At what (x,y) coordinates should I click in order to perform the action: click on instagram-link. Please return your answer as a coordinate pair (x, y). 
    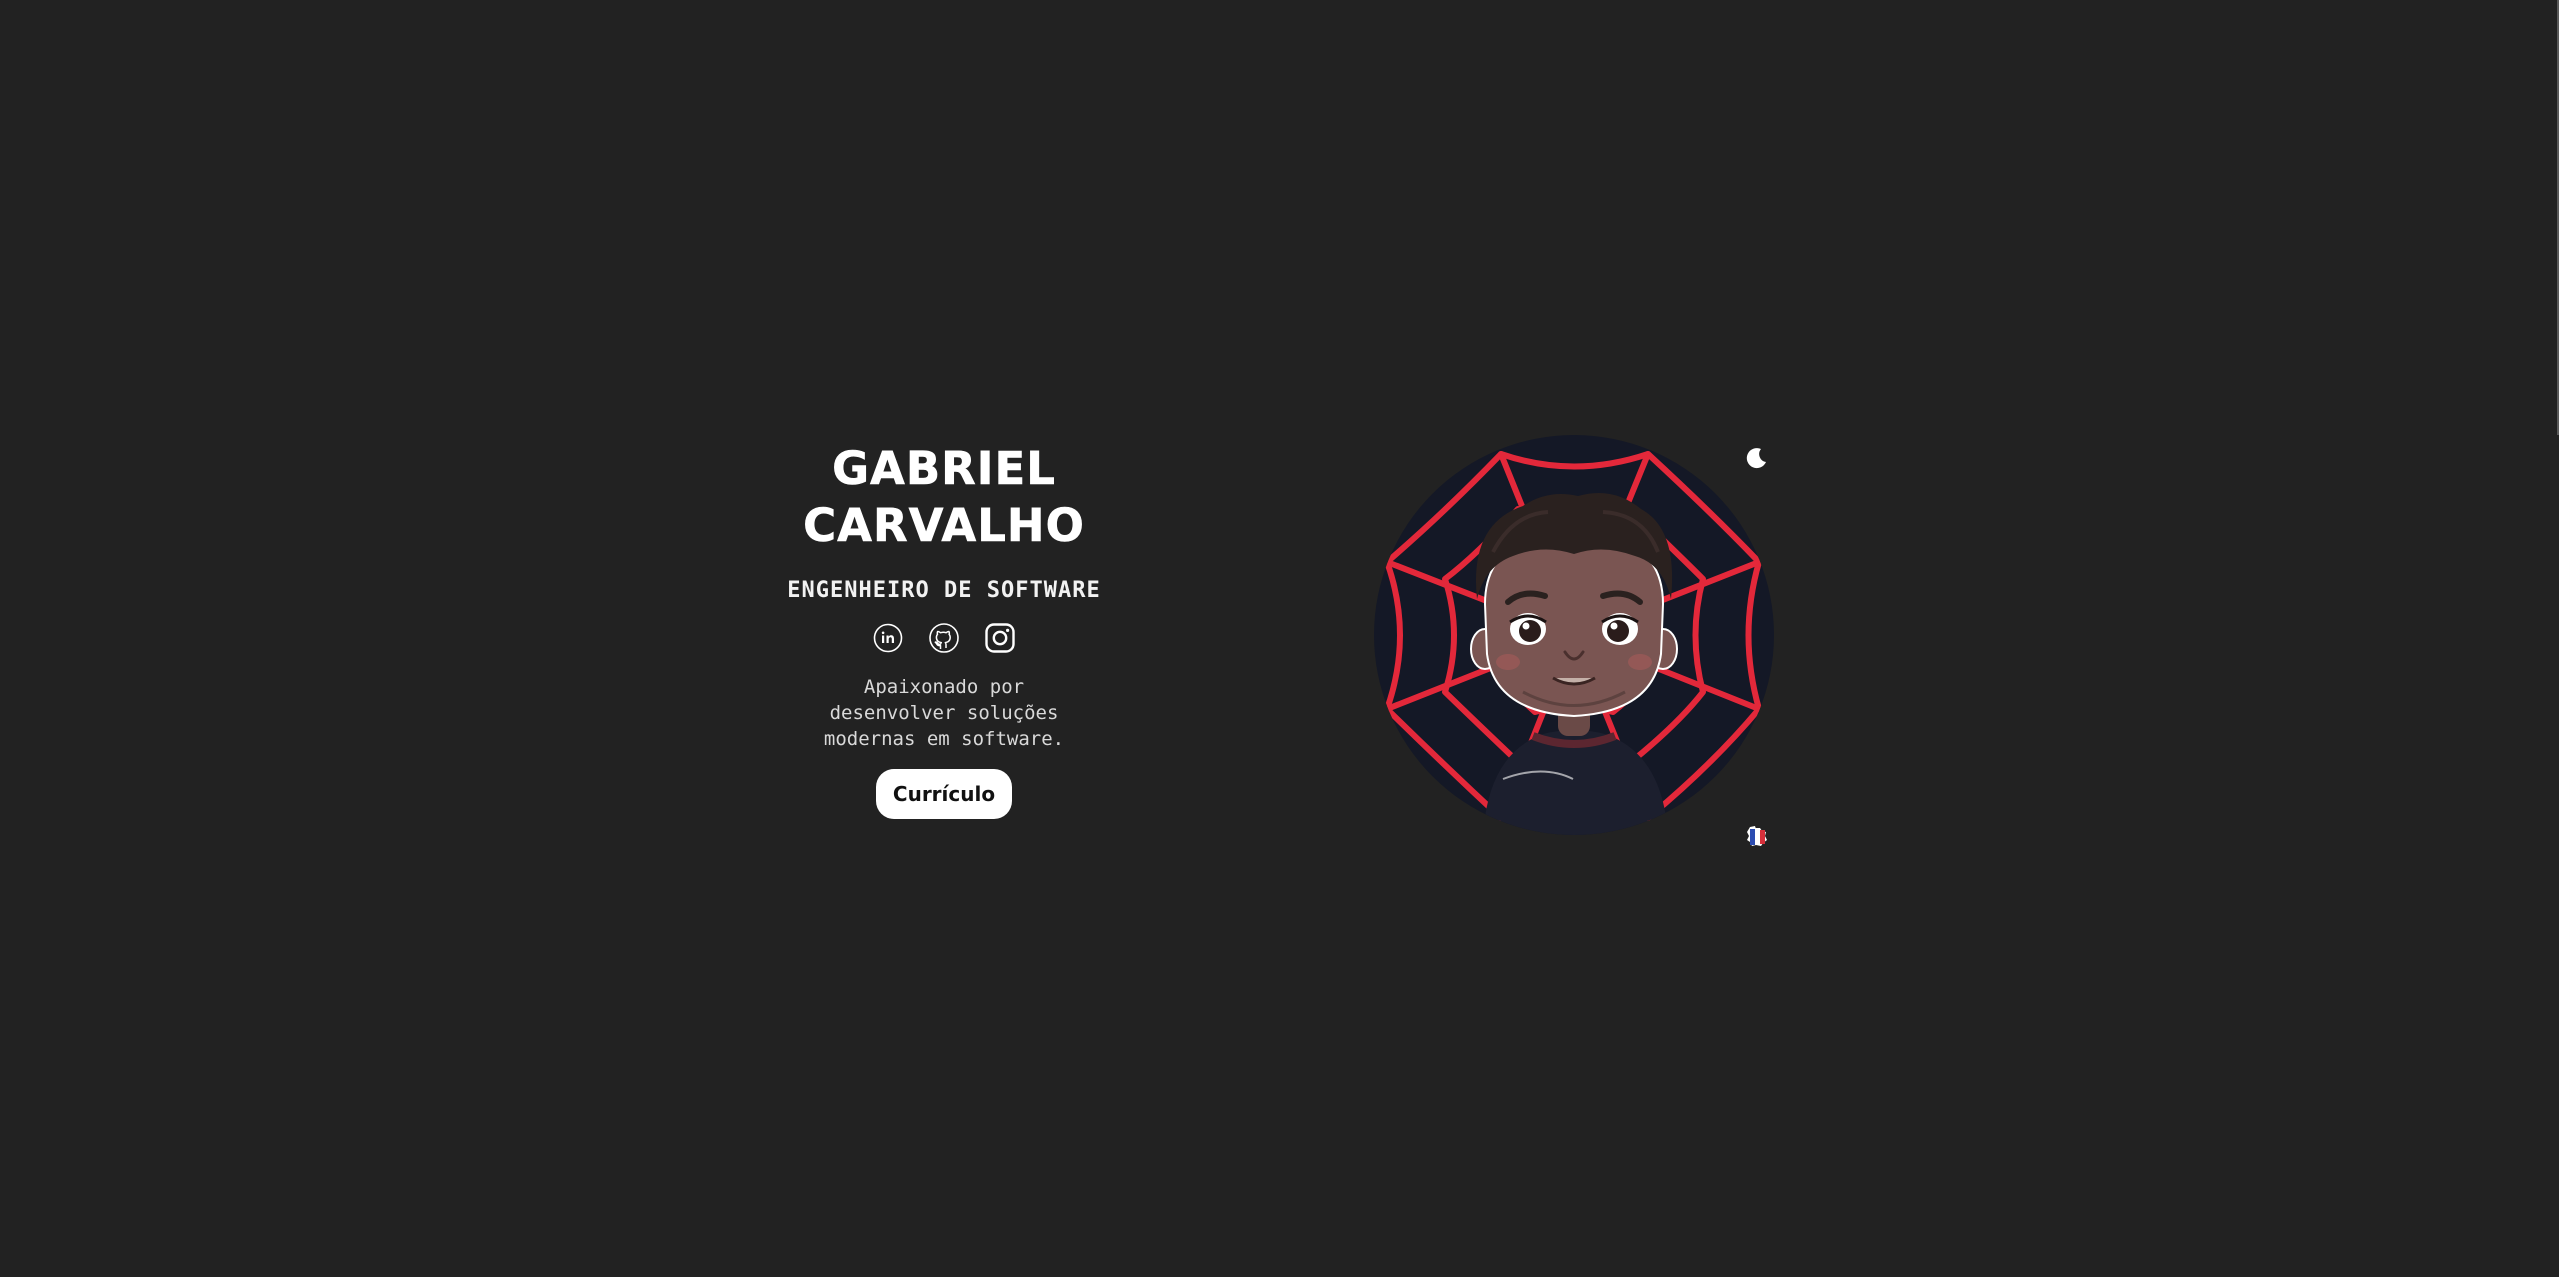
    Looking at the image, I should click on (1000, 638).